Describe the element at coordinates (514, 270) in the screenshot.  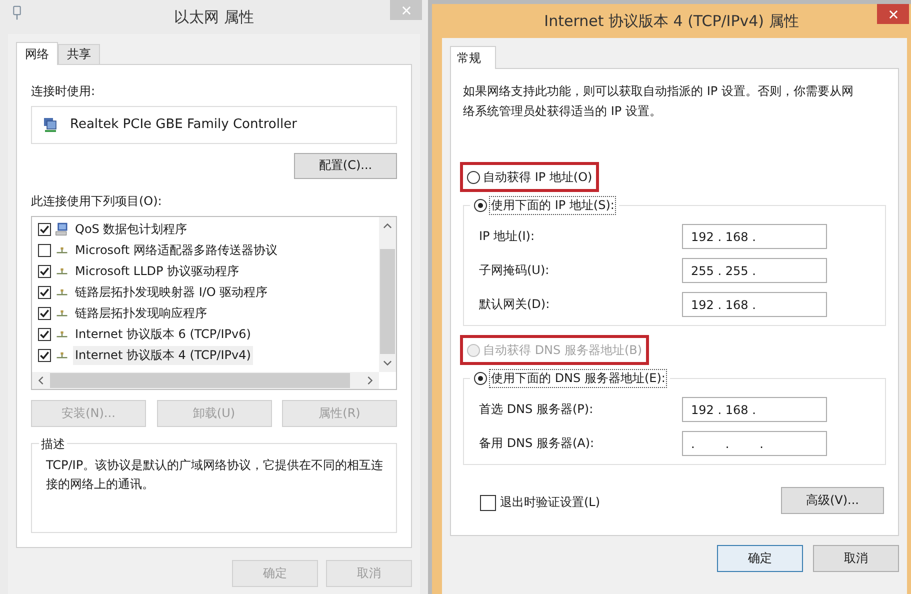
I see `field-label: 子网掩码(U):` at that location.